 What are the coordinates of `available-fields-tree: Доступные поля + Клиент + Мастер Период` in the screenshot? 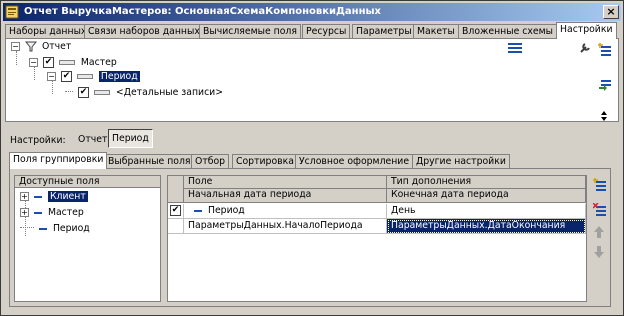 It's located at (87, 238).